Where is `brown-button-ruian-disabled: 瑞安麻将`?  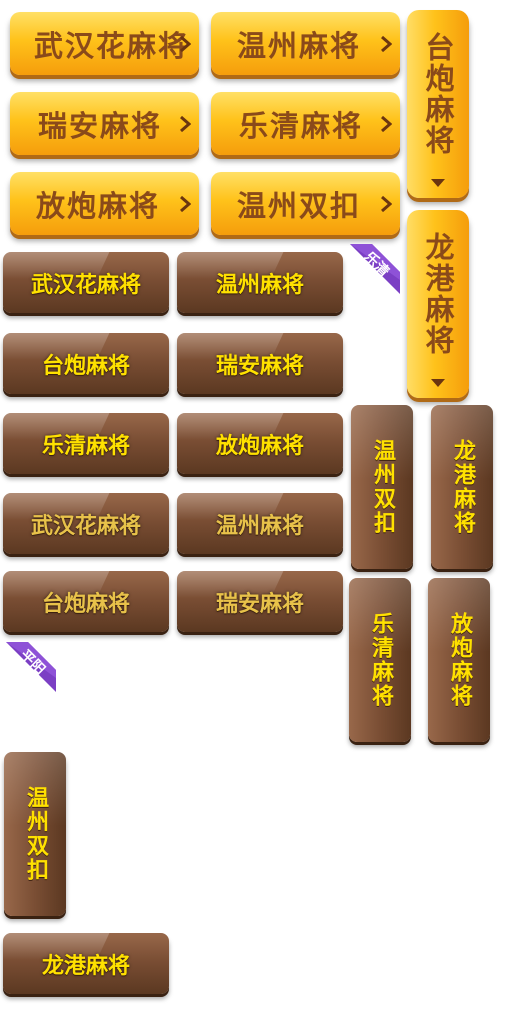
brown-button-ruian-disabled: 瑞安麻将 is located at coordinates (260, 601).